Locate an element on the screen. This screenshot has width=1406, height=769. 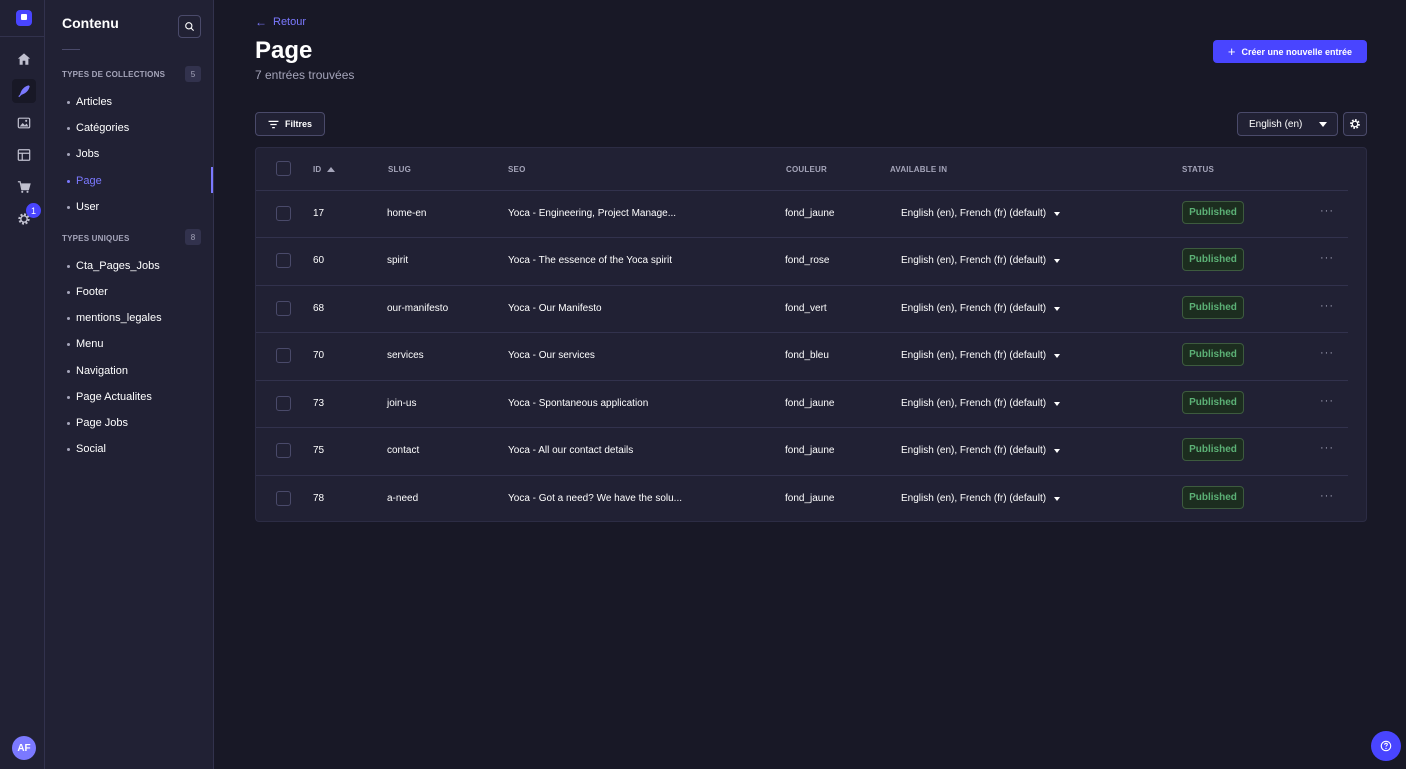
content-type-builder-icon is located at coordinates (24, 155).